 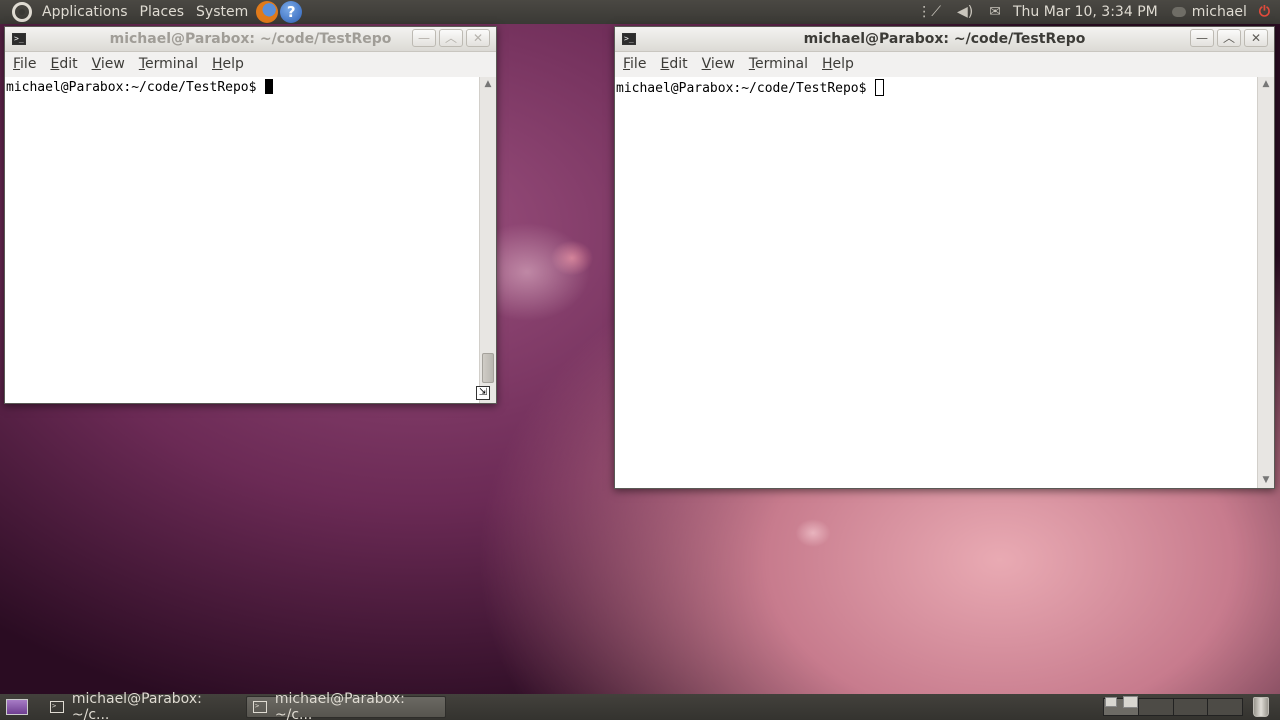 What do you see at coordinates (17, 707) in the screenshot?
I see `show-desktop-icon` at bounding box center [17, 707].